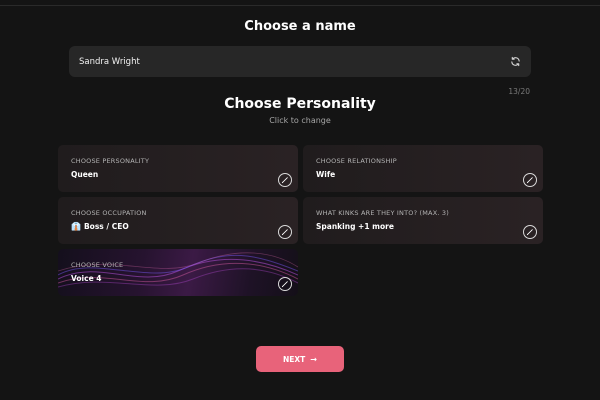 The image size is (600, 400). I want to click on card-value-text: Voice 4, so click(86, 278).